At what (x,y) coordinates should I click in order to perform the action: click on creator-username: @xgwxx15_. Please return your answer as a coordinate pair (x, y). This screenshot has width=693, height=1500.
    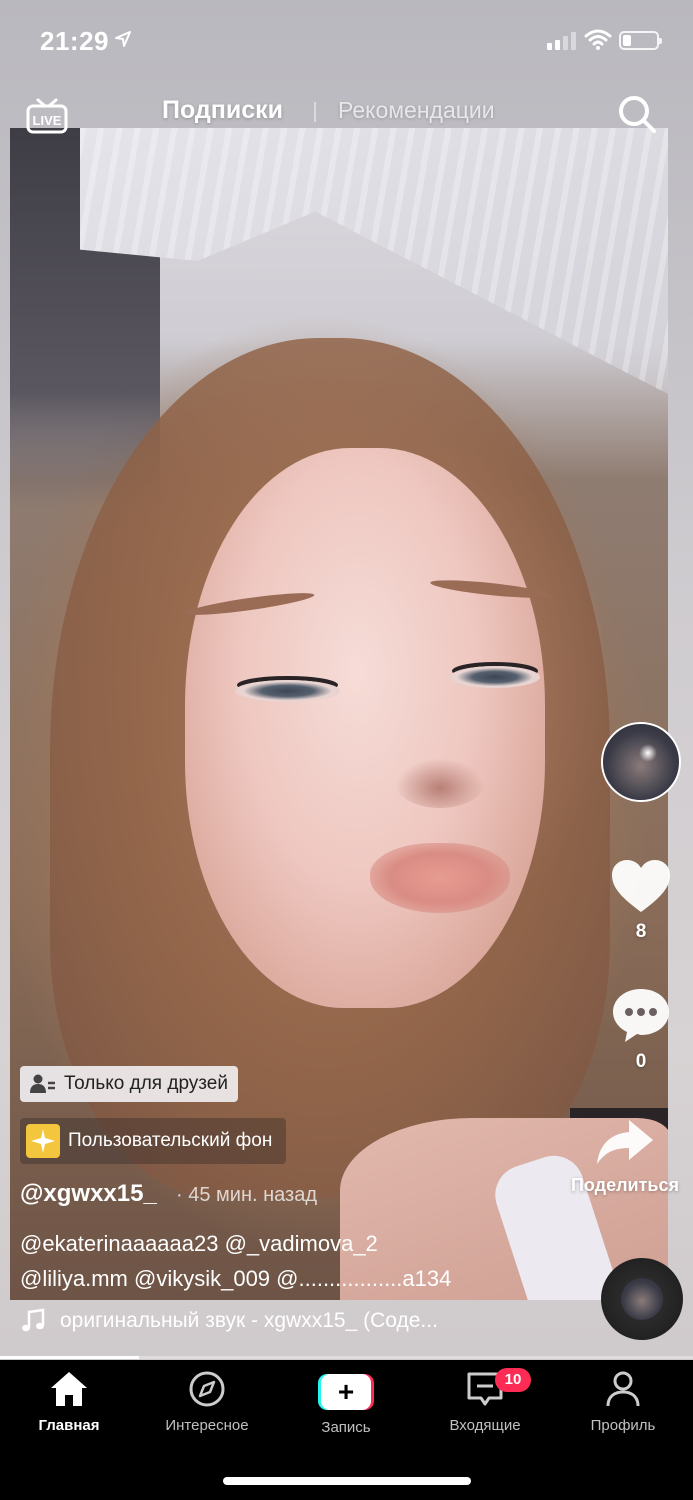
    Looking at the image, I should click on (88, 1194).